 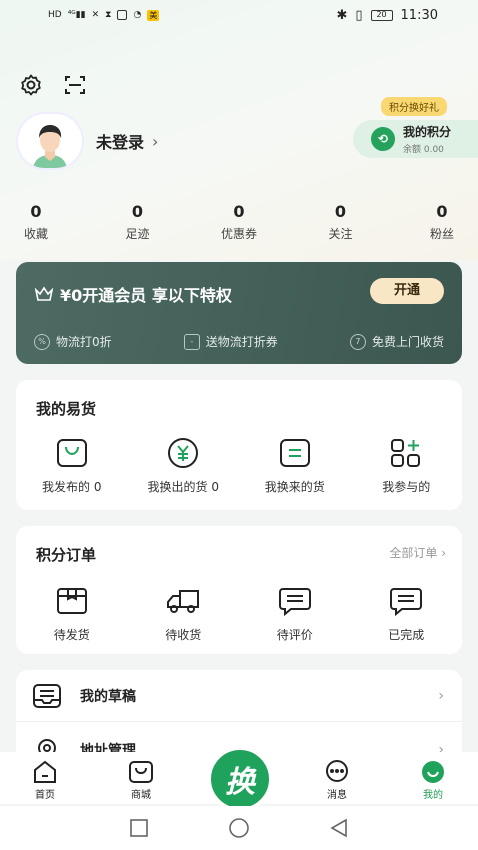 I want to click on status-right: ✱ ▯ 20 11:30, so click(x=387, y=15).